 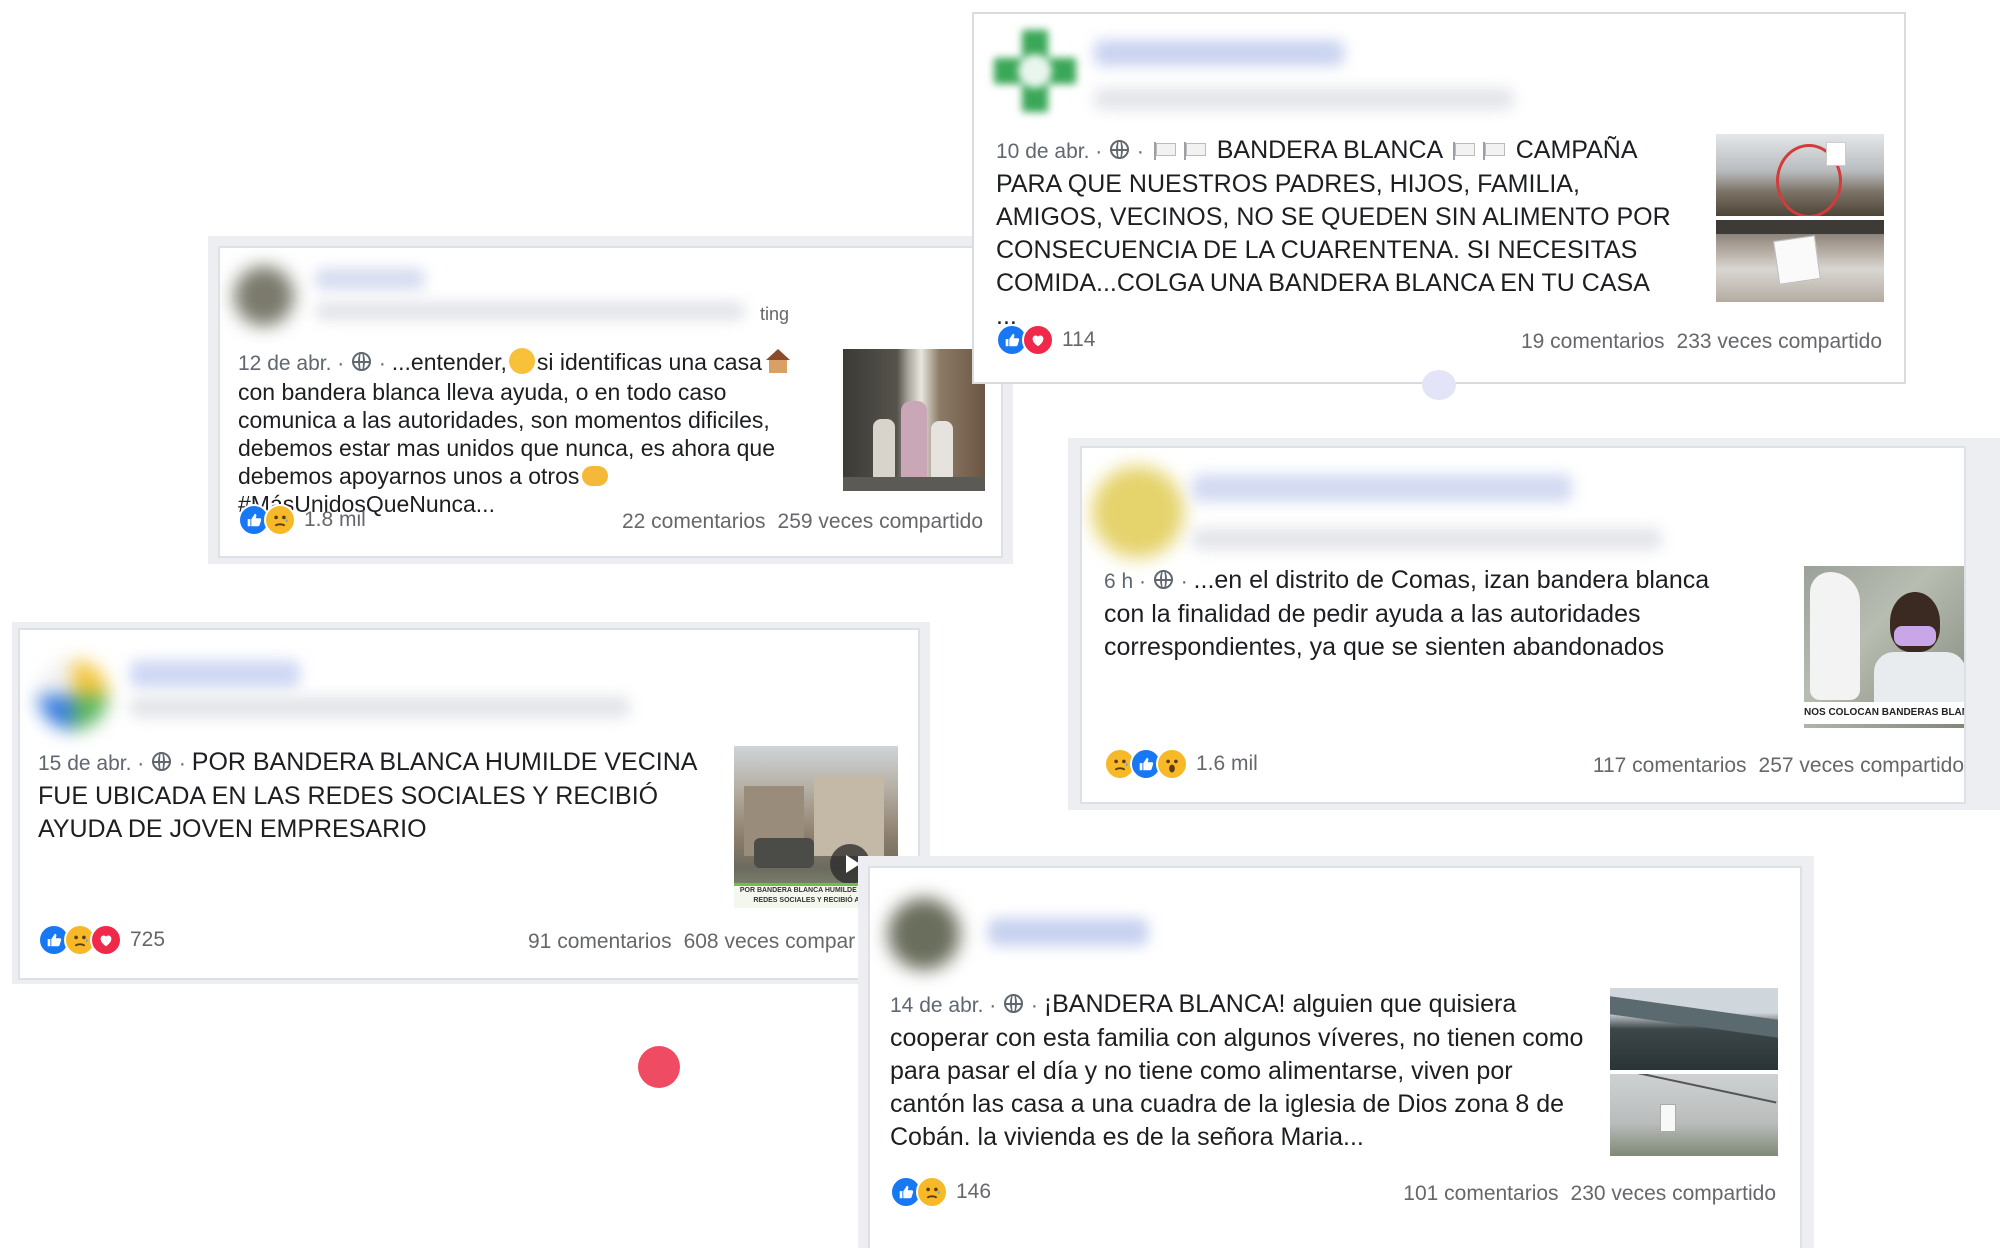 What do you see at coordinates (1861, 765) in the screenshot?
I see `shares-link: 257 veces compartido` at bounding box center [1861, 765].